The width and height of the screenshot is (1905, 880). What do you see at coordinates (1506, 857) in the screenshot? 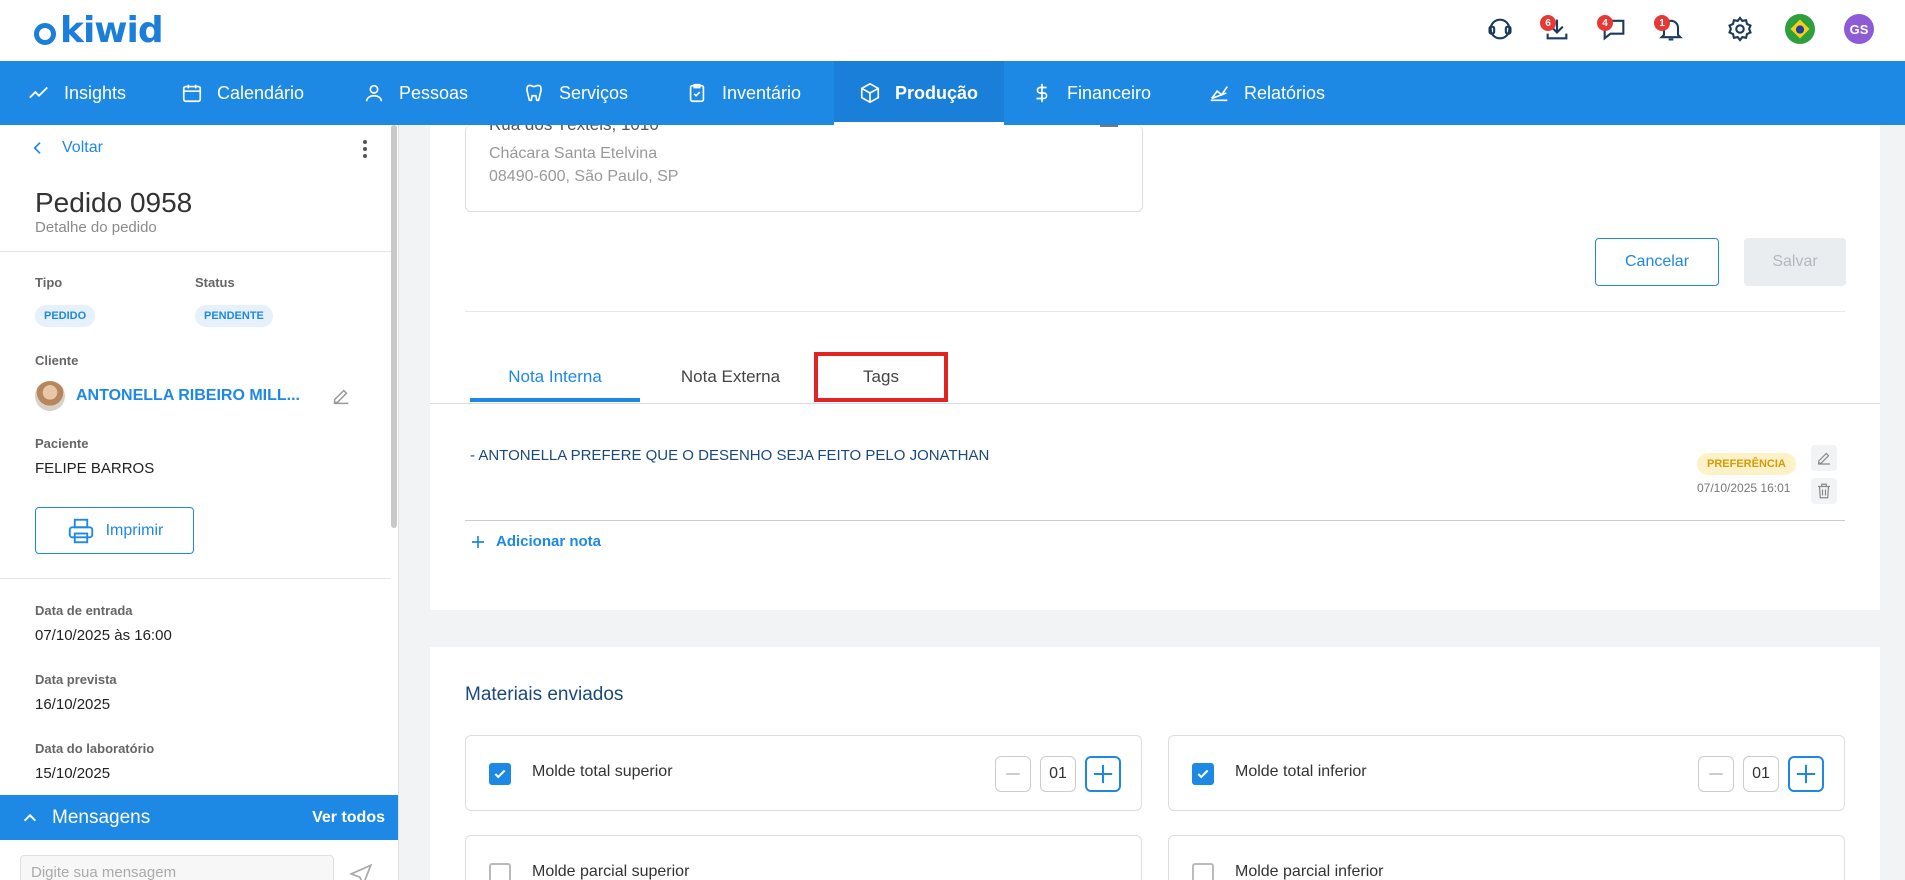
I see `material-item: Molde parcial inferior` at bounding box center [1506, 857].